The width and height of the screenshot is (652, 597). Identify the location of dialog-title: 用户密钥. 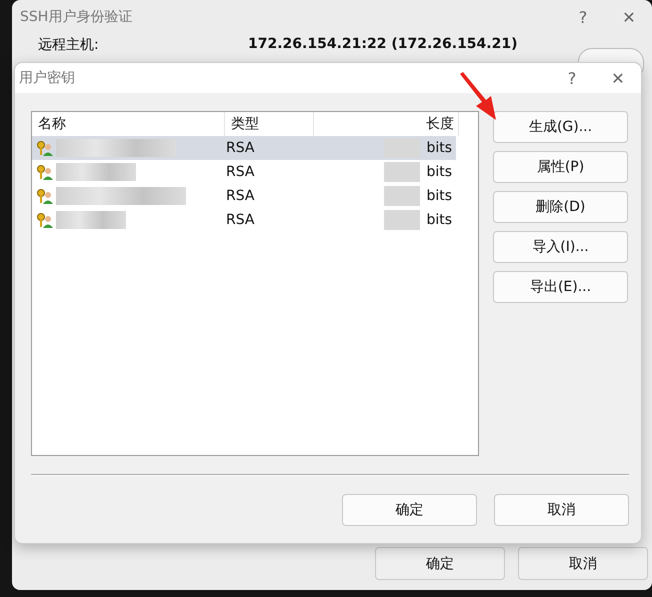
(47, 78).